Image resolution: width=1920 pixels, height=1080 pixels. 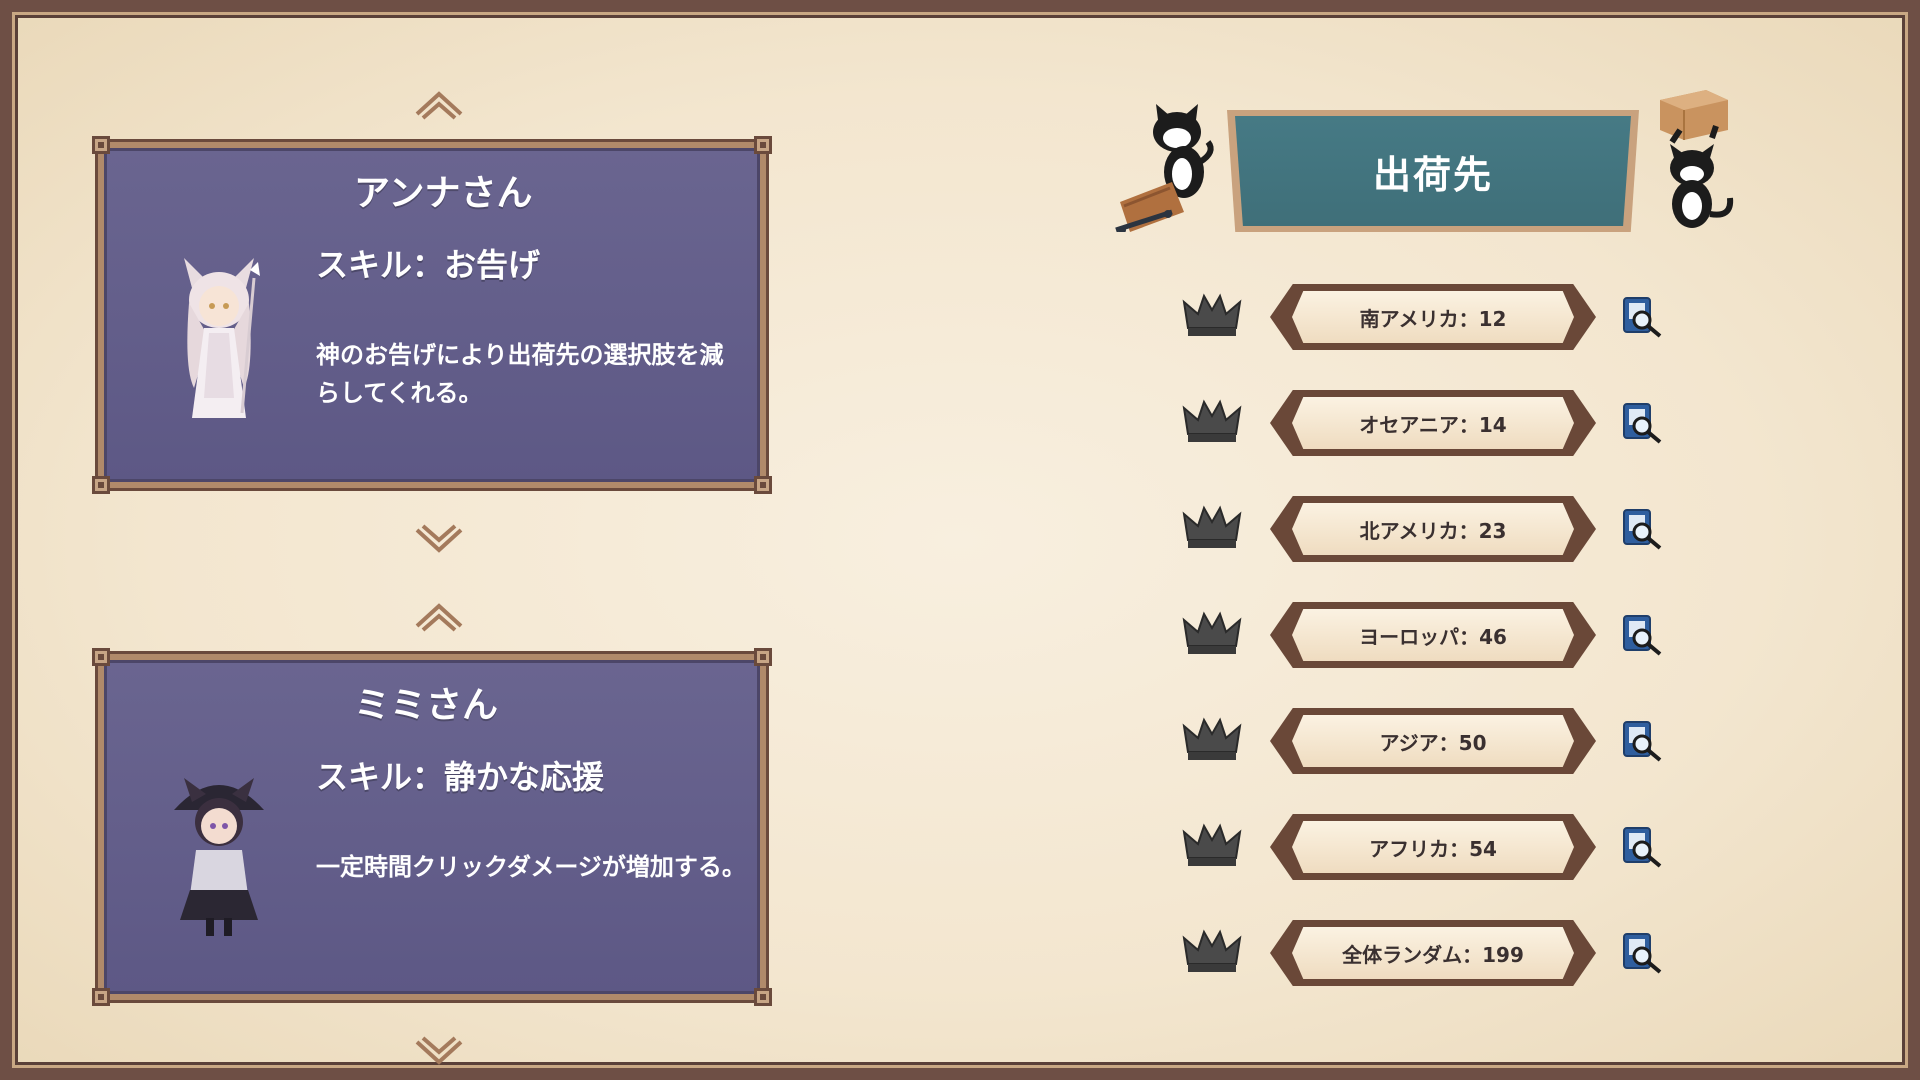 I want to click on mimi-portrait, so click(x=219, y=850).